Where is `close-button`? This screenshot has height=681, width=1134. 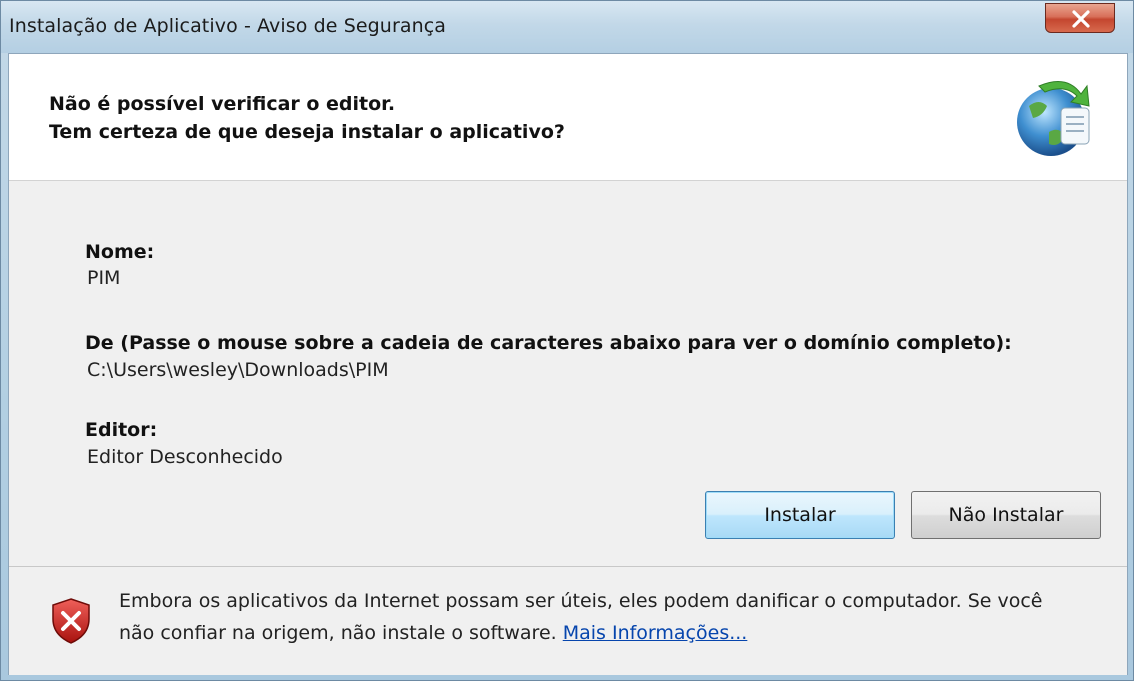
close-button is located at coordinates (1080, 18).